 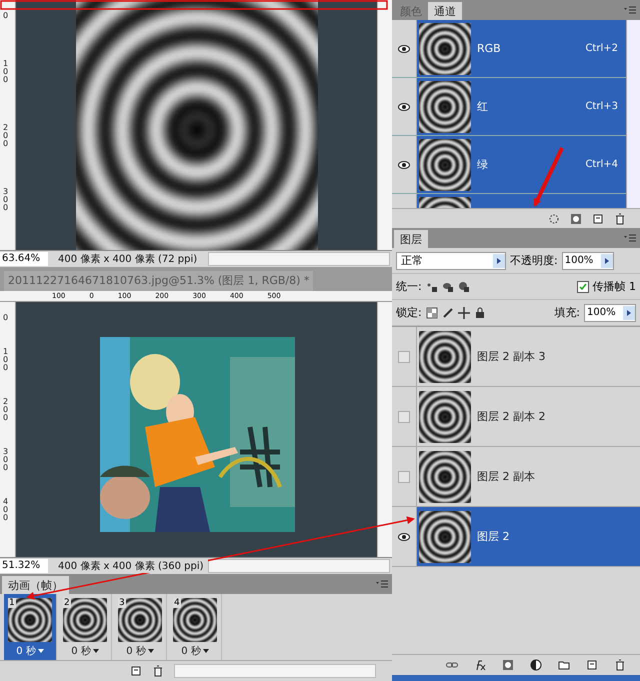 I want to click on layer-row: 图层 2, so click(x=528, y=536).